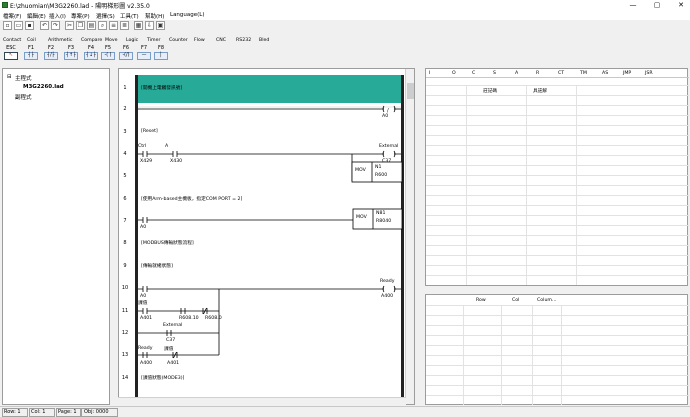 This screenshot has height=417, width=690. What do you see at coordinates (12, 16) in the screenshot?
I see `menu-file: 檔案(F)` at bounding box center [12, 16].